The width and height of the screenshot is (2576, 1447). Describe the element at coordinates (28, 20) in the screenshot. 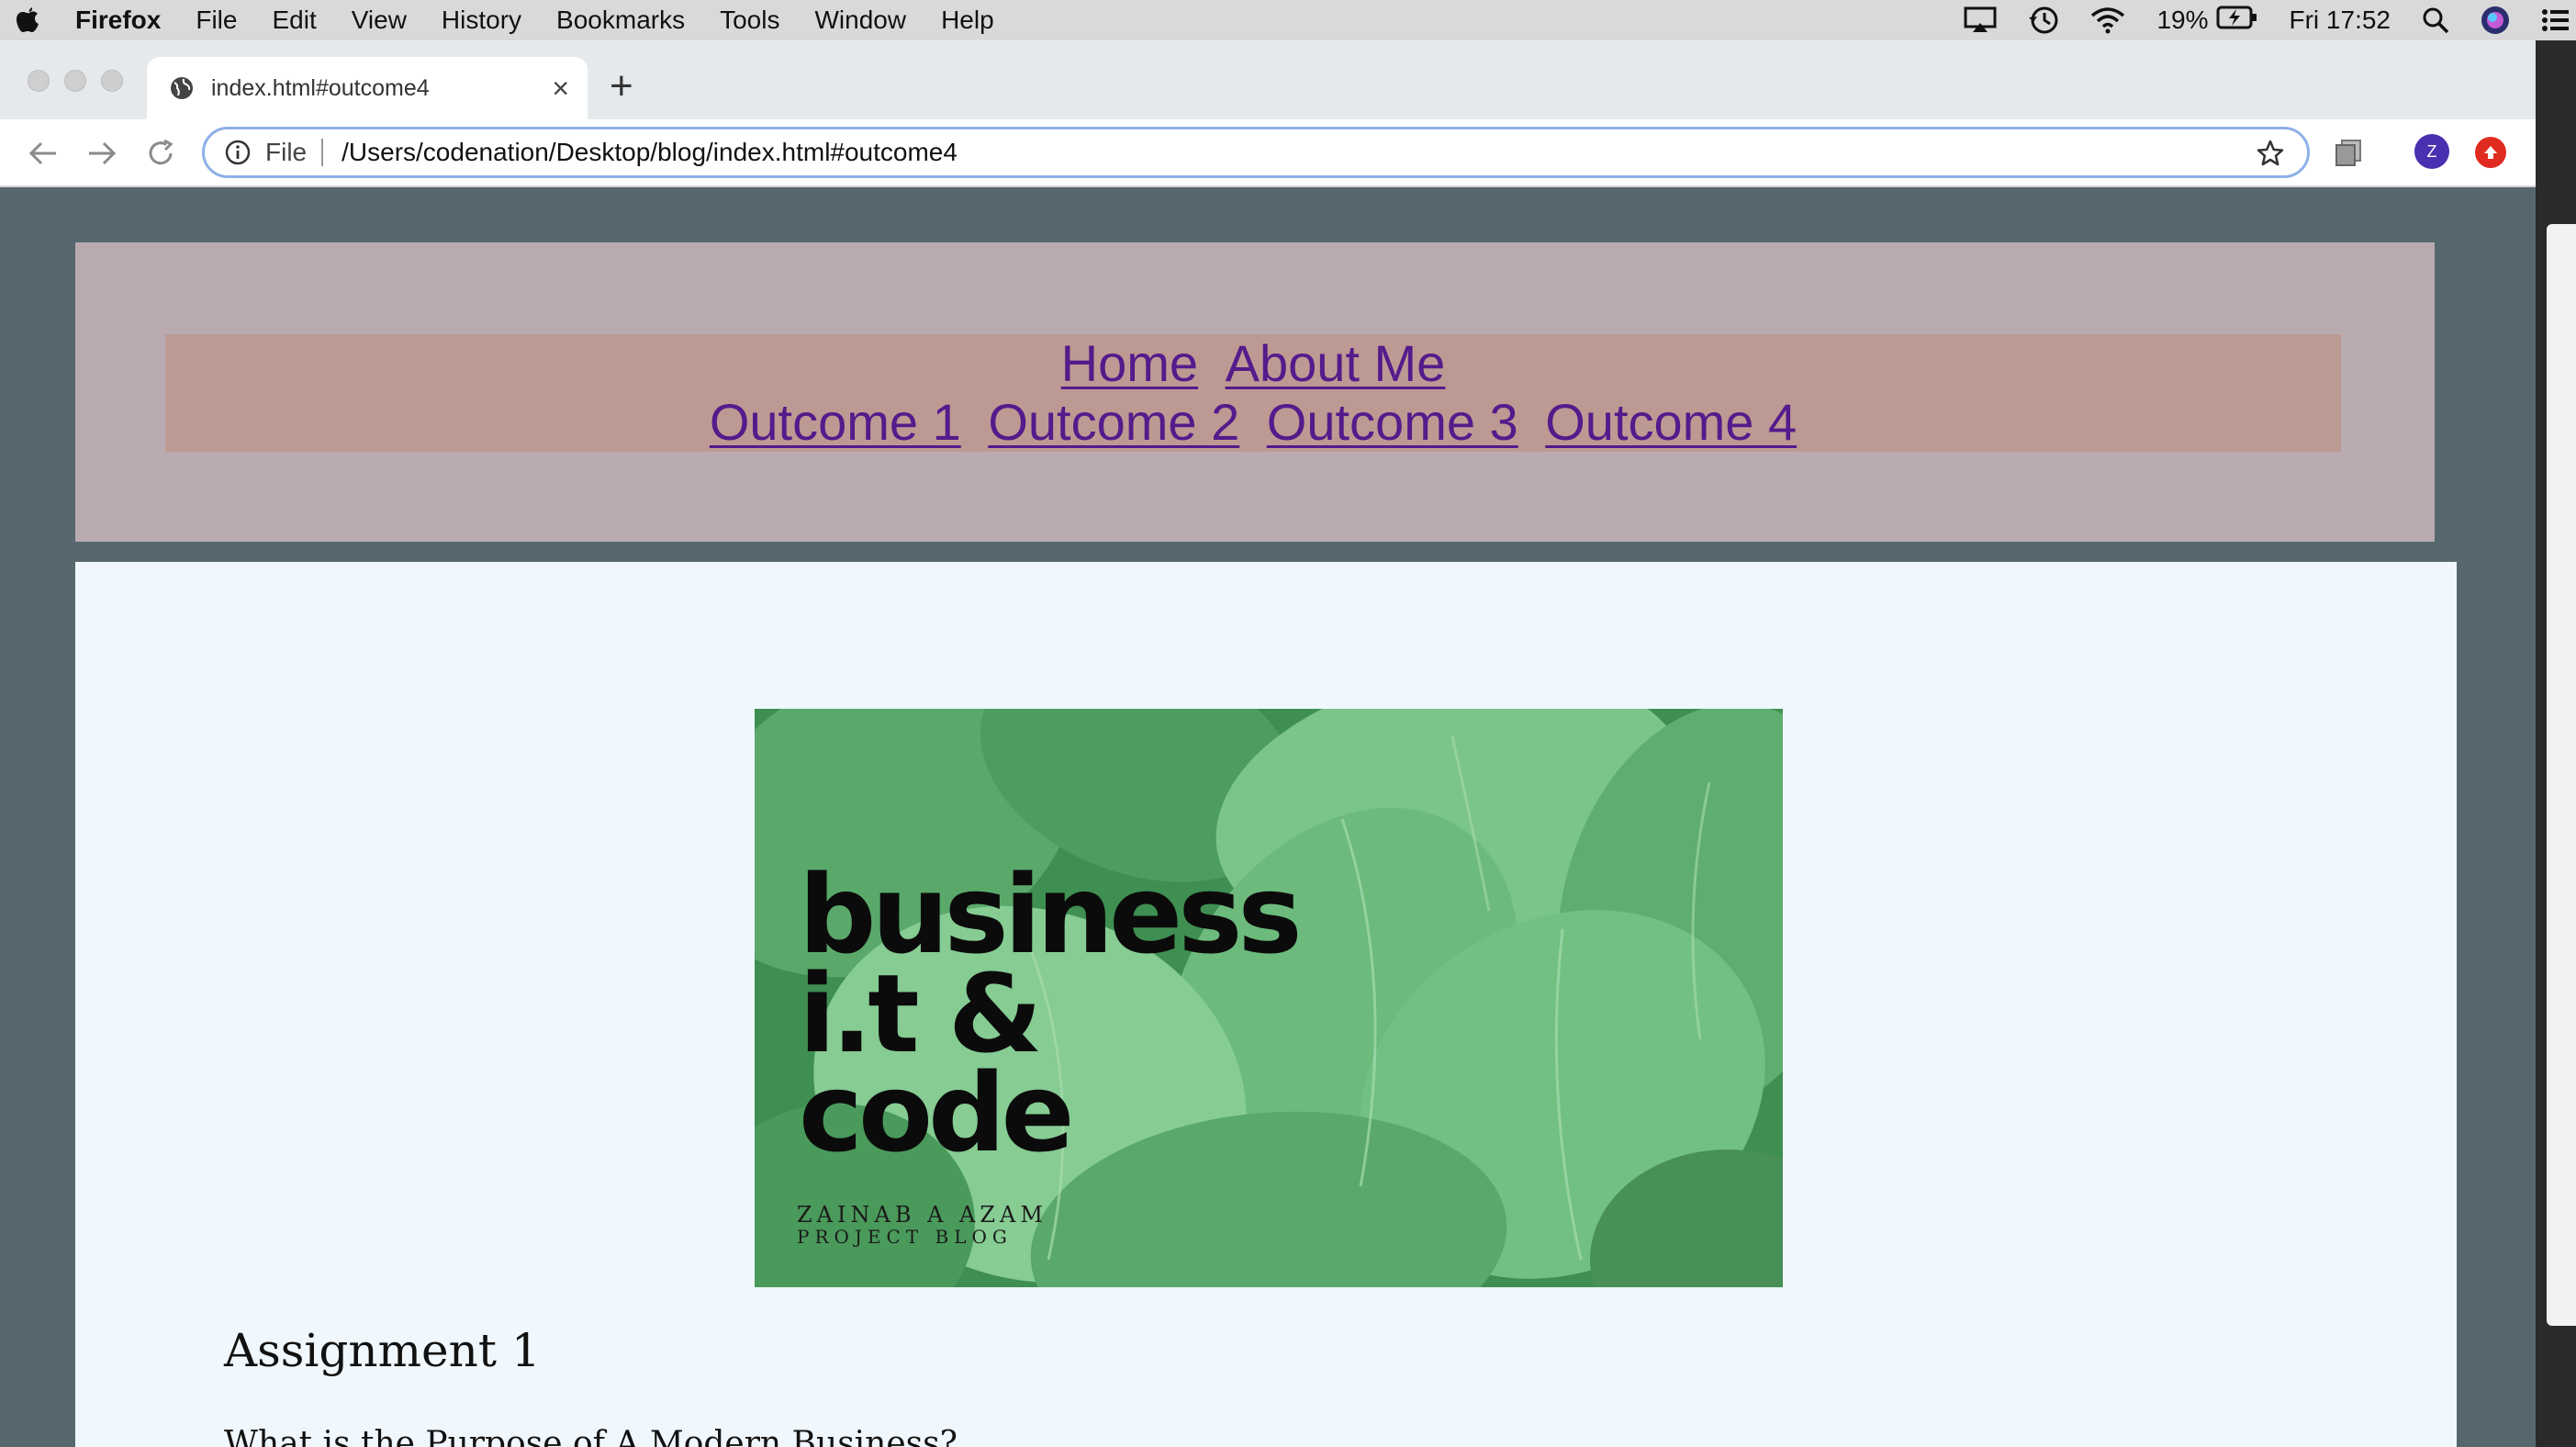

I see `apple-icon` at that location.